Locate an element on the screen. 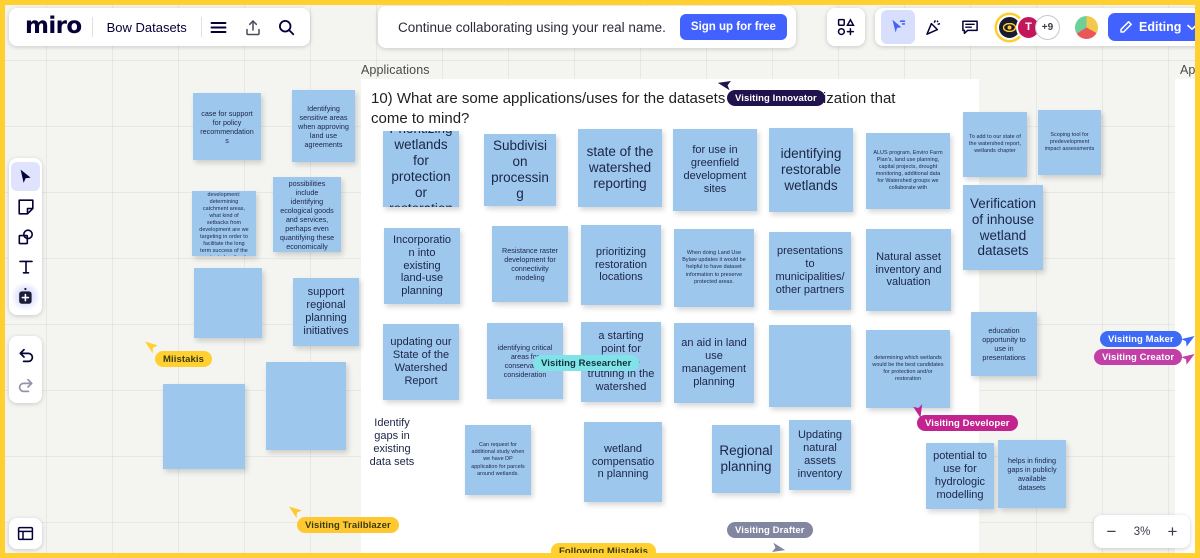  sticky-note: support regional planning initiatives is located at coordinates (326, 312).